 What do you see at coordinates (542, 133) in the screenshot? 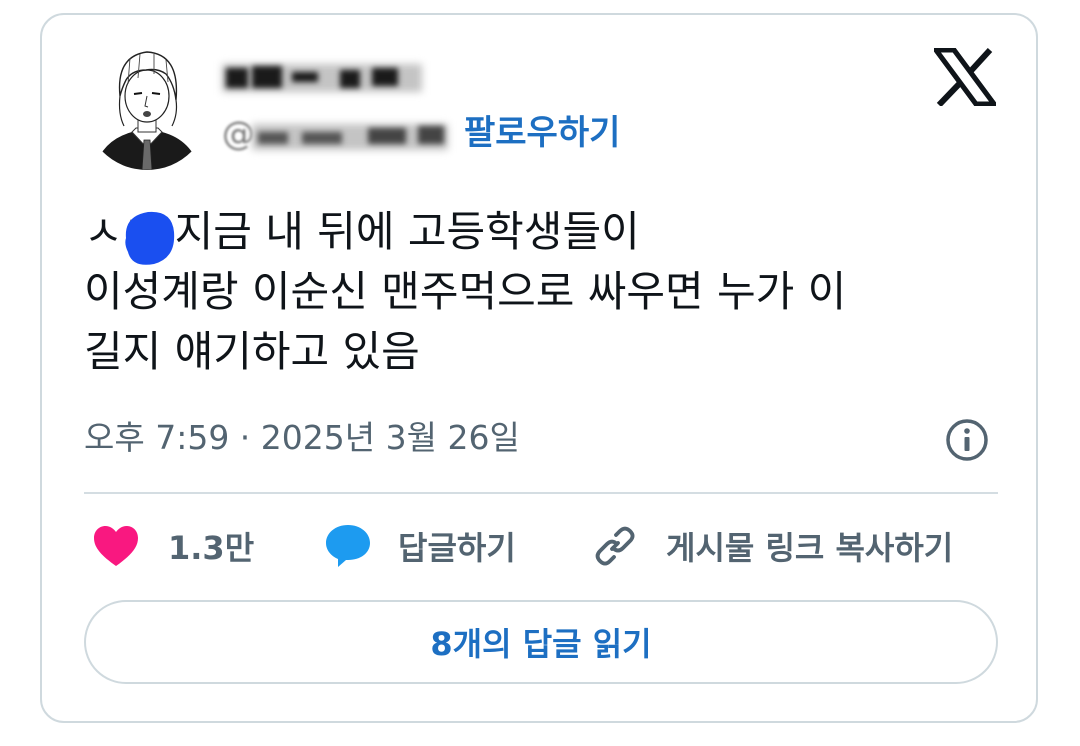
I see `follow-button: 팔로우하기` at bounding box center [542, 133].